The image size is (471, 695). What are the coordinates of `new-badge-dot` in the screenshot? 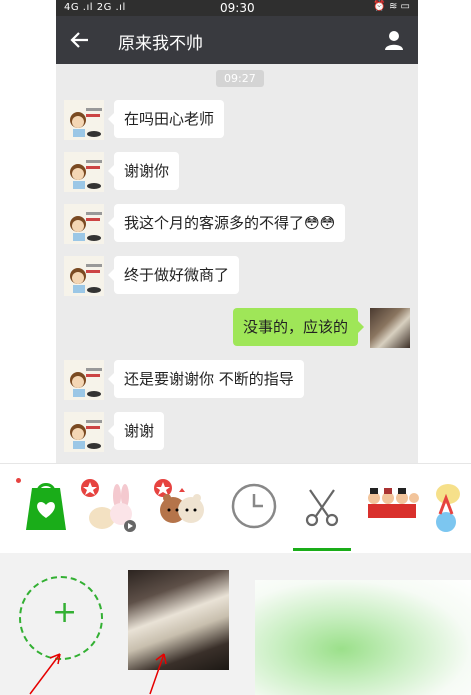 It's located at (18, 480).